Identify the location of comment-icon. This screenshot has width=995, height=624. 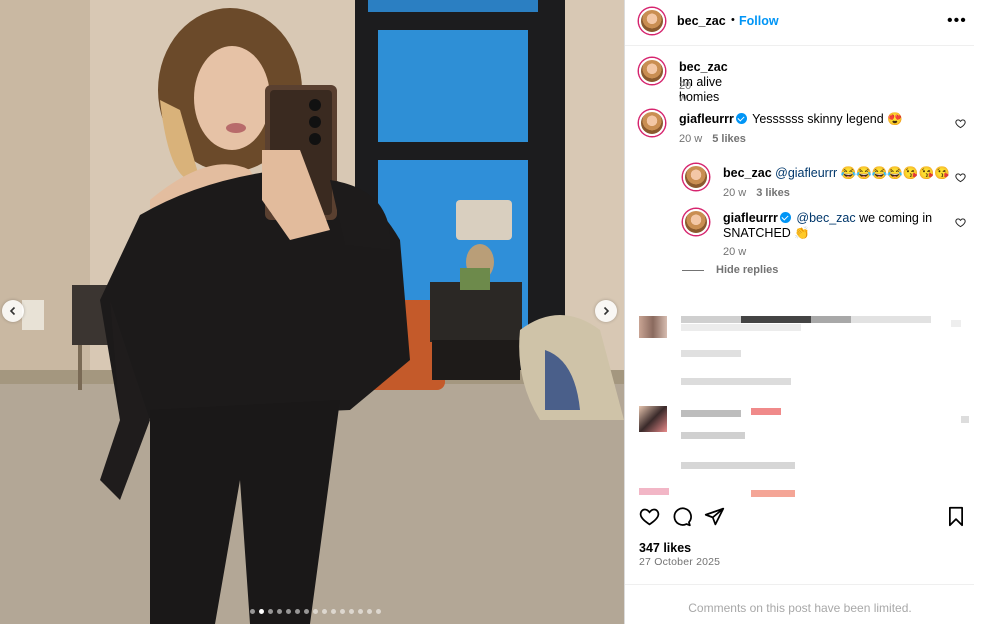
(681, 516).